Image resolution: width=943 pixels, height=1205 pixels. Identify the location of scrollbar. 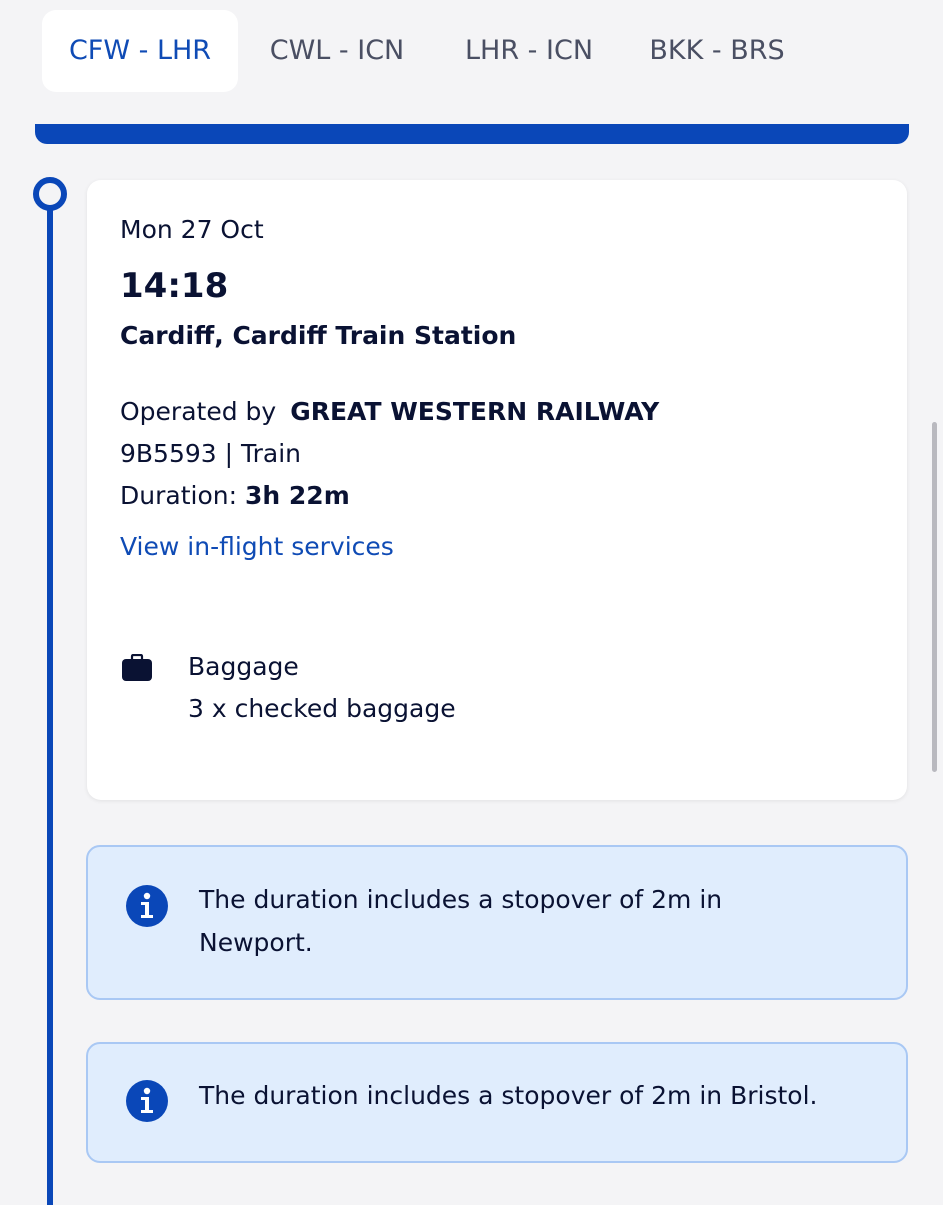
(934, 597).